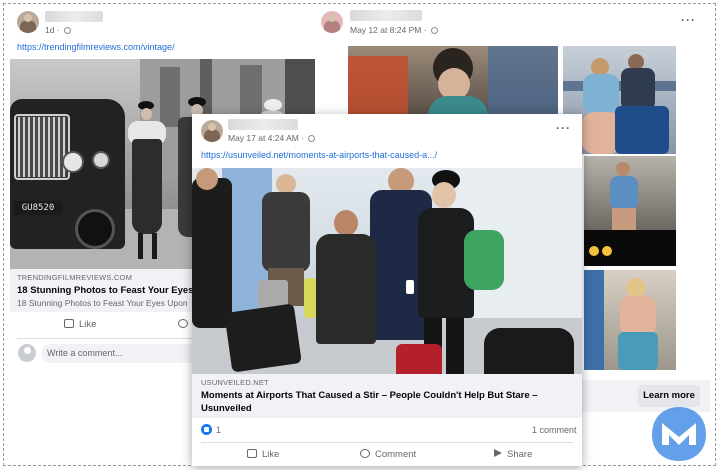  Describe the element at coordinates (38, 208) in the screenshot. I see `license-plate: GU8520` at that location.